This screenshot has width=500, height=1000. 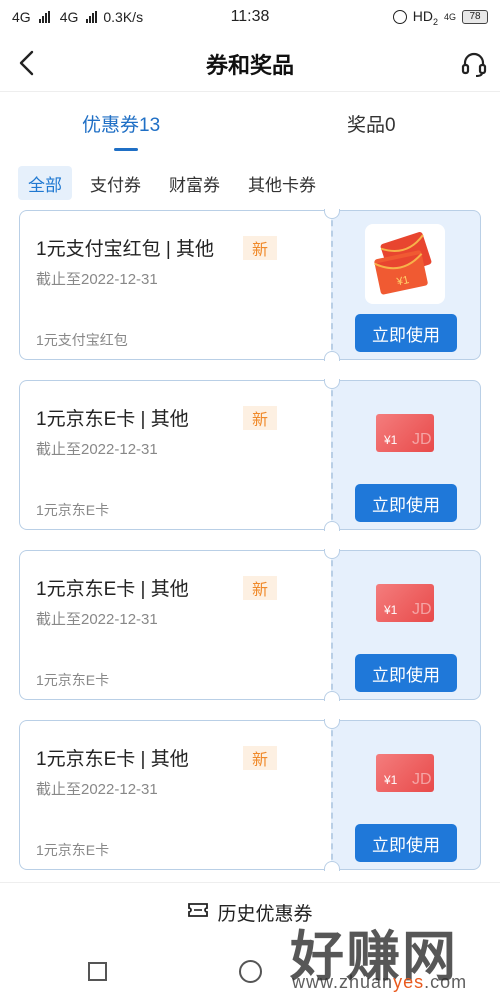 What do you see at coordinates (45, 183) in the screenshot?
I see `filter-all: 全部` at bounding box center [45, 183].